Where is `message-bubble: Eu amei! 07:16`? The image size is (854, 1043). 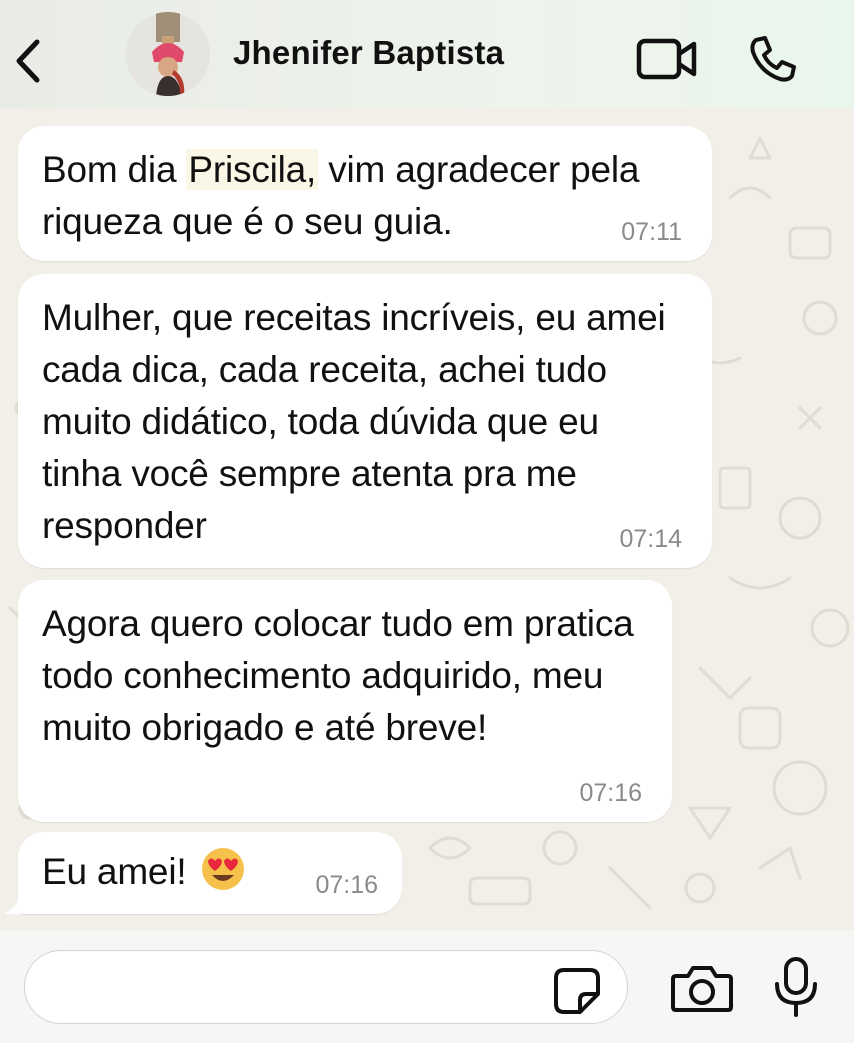 message-bubble: Eu amei! 07:16 is located at coordinates (210, 873).